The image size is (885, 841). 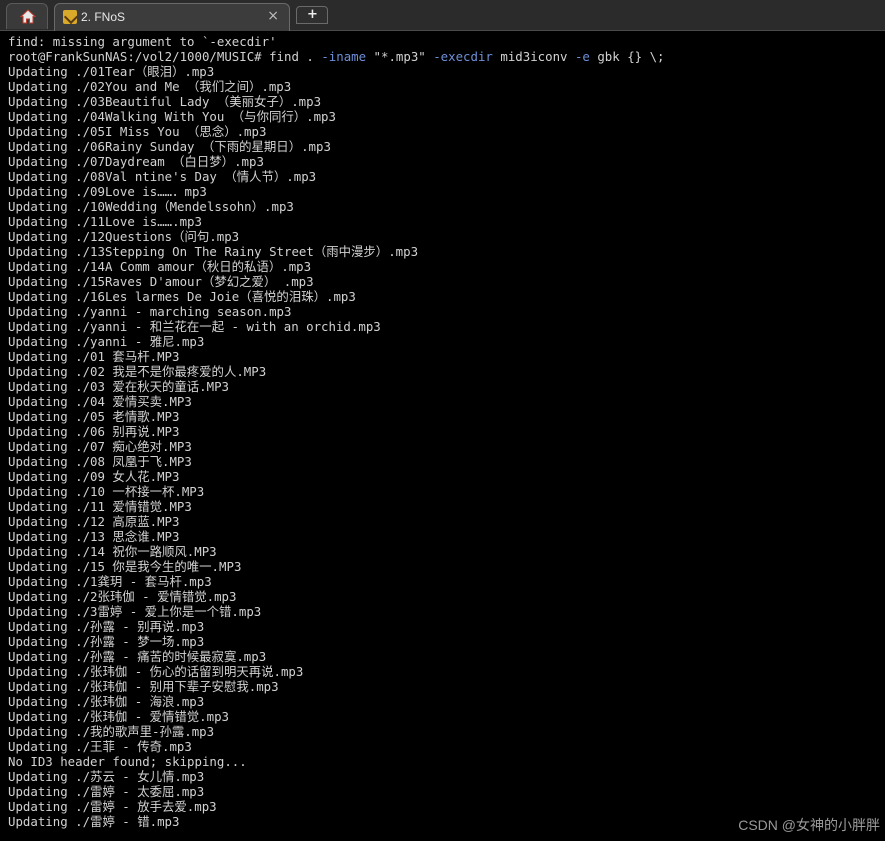 I want to click on output-line: Updating ./04 爱情买卖.MP3, so click(x=100, y=401).